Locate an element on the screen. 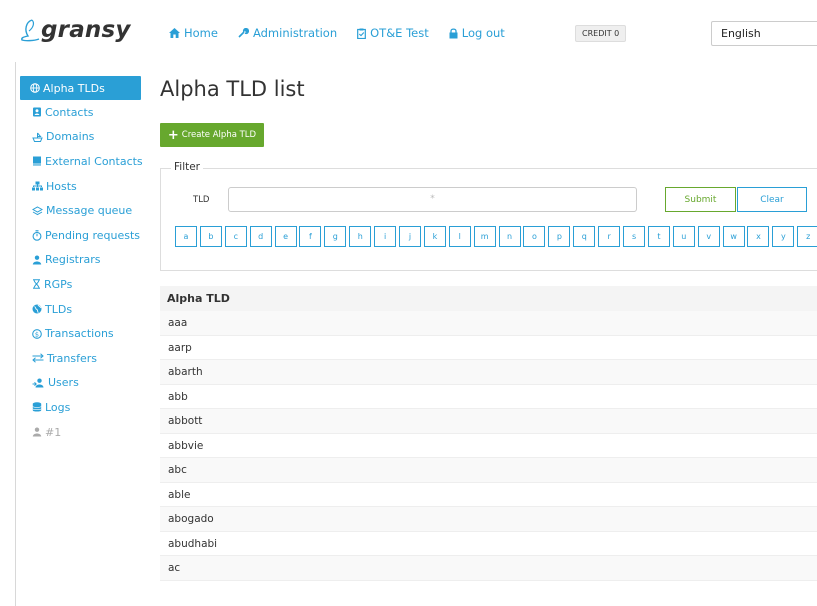 This screenshot has height=606, width=817. clear-button: Clear is located at coordinates (772, 199).